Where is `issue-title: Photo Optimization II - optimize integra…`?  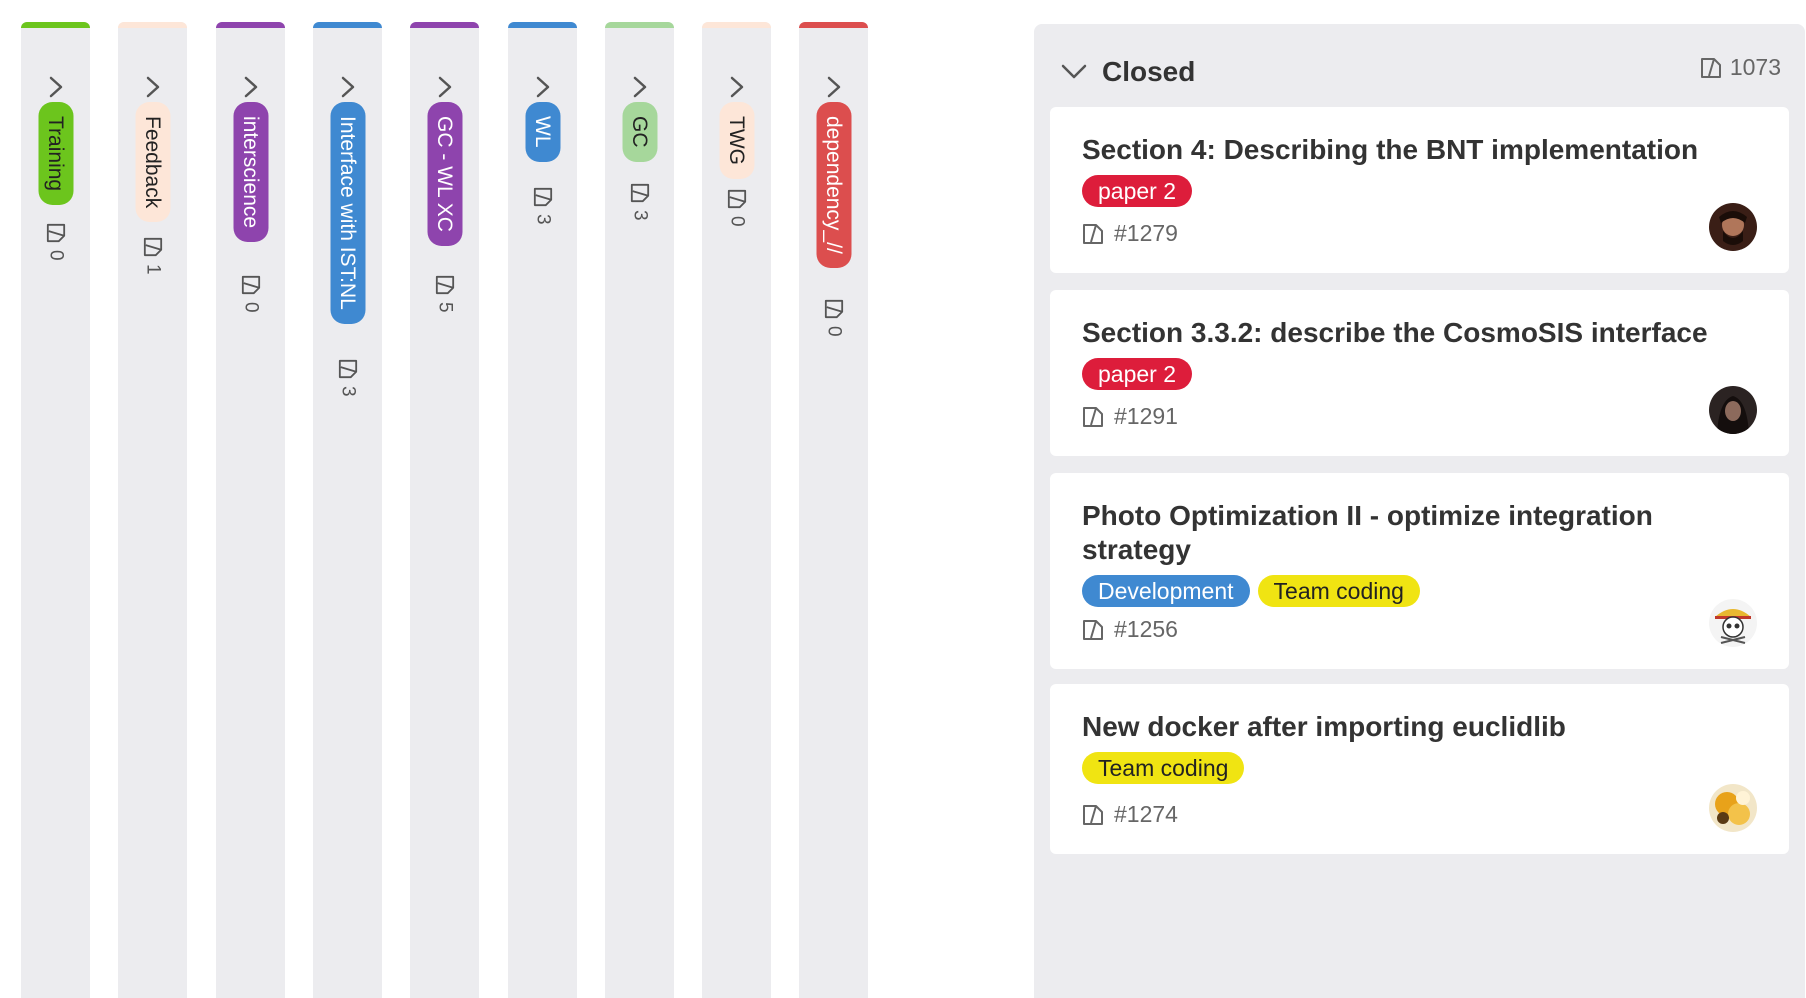 issue-title: Photo Optimization II - optimize integra… is located at coordinates (1367, 532).